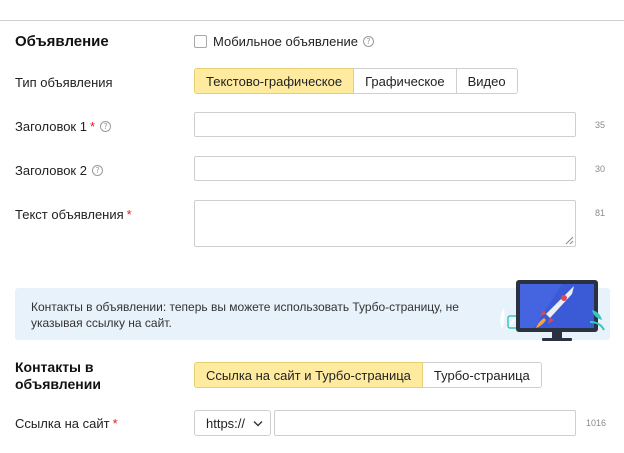 This screenshot has height=453, width=624. I want to click on protocol-value: https://, so click(226, 423).